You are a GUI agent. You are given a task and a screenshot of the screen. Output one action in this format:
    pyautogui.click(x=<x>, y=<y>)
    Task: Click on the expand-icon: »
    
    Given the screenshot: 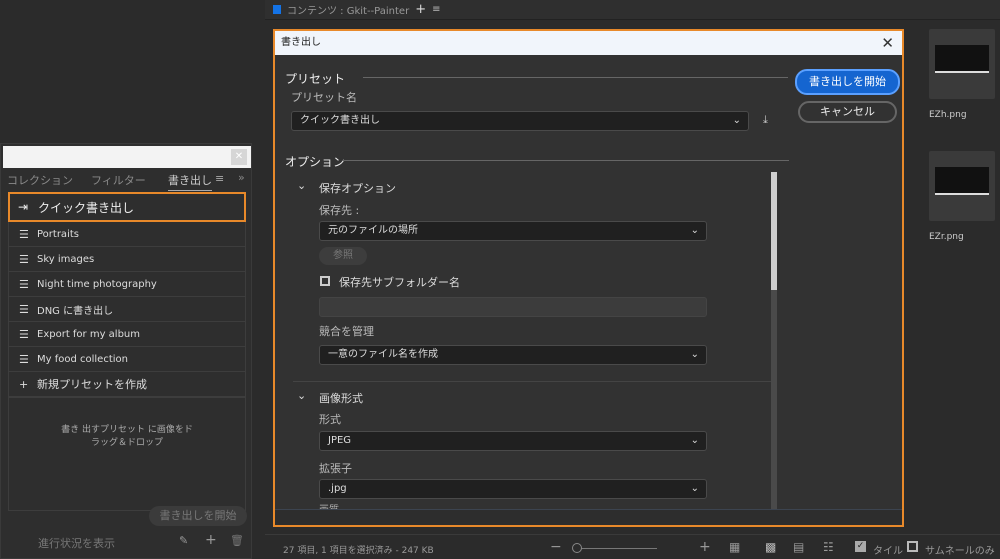 What is the action you would take?
    pyautogui.click(x=241, y=177)
    